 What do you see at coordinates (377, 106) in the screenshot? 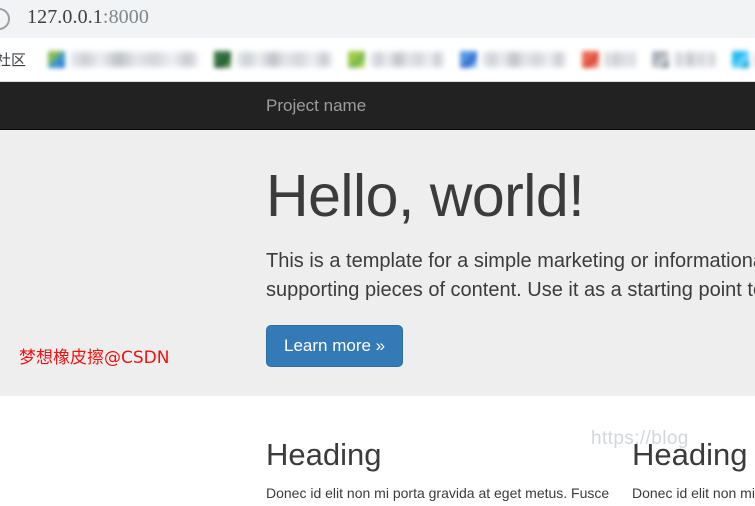
I see `site-navbar: Project name` at bounding box center [377, 106].